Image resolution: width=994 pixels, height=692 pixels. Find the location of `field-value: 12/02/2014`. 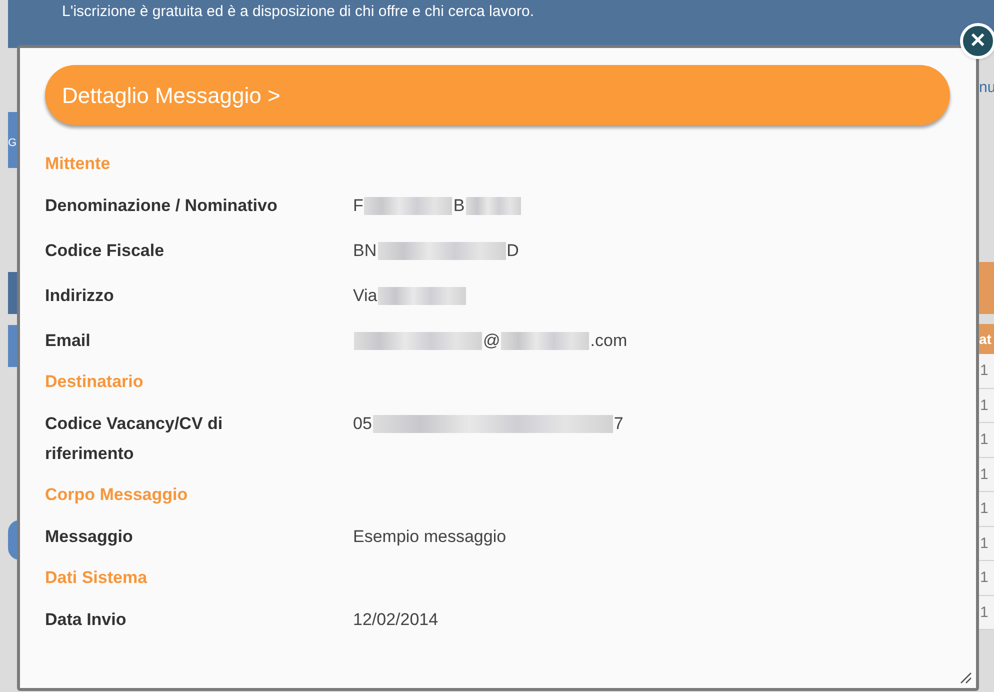

field-value: 12/02/2014 is located at coordinates (395, 620).